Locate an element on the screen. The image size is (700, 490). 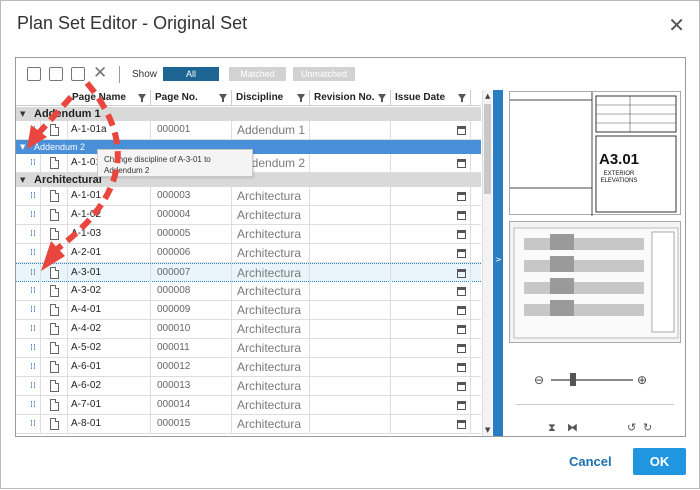
page-name-cell: A-3-01 is located at coordinates (109, 273).